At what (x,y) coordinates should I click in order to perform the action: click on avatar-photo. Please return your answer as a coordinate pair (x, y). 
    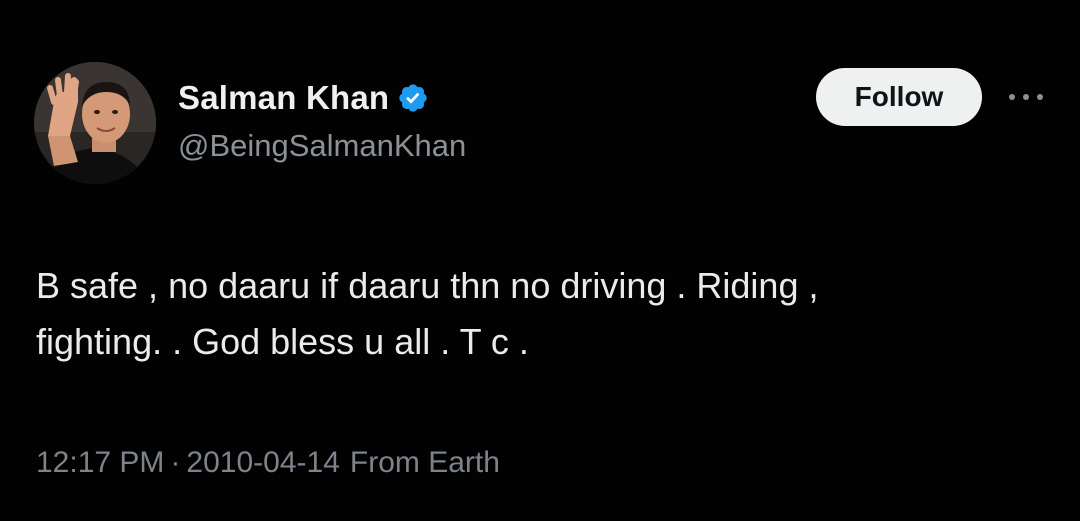
    Looking at the image, I should click on (95, 123).